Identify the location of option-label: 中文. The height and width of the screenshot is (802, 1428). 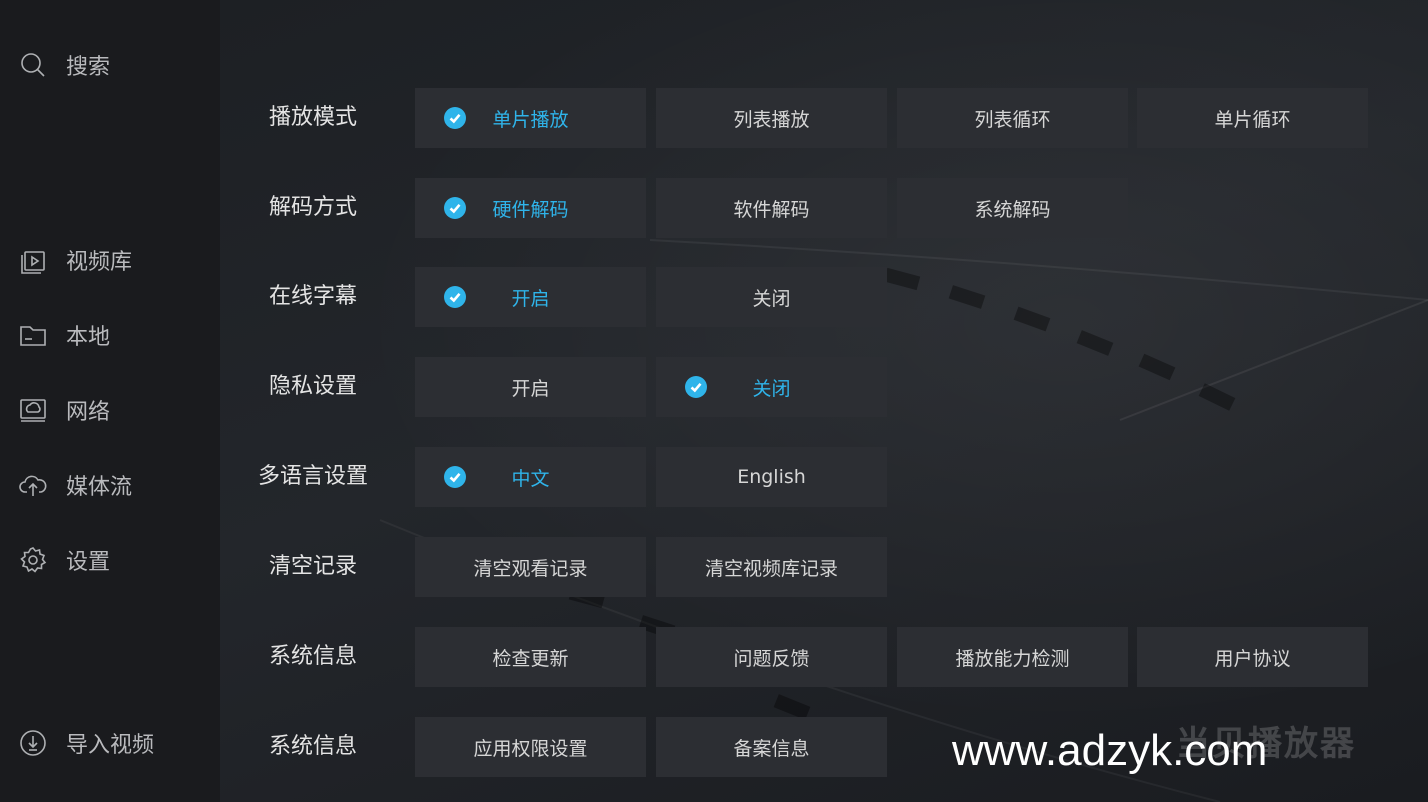
(530, 478).